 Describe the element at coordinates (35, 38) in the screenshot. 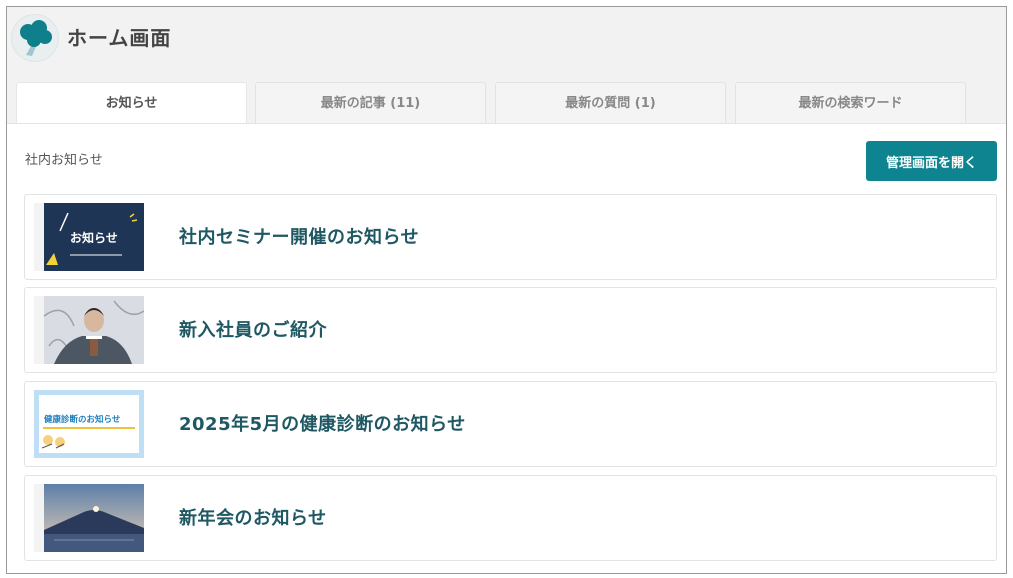

I see `tree-logo-icon` at that location.